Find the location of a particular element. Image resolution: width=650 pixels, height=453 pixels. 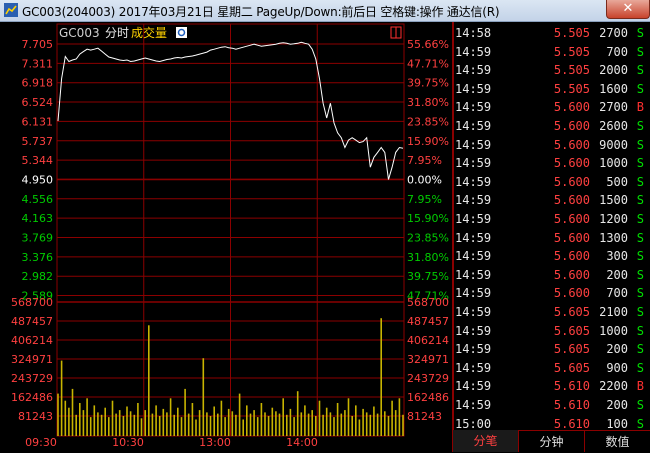

trade-row: 14:59 5.605 1000 S is located at coordinates (551, 331).